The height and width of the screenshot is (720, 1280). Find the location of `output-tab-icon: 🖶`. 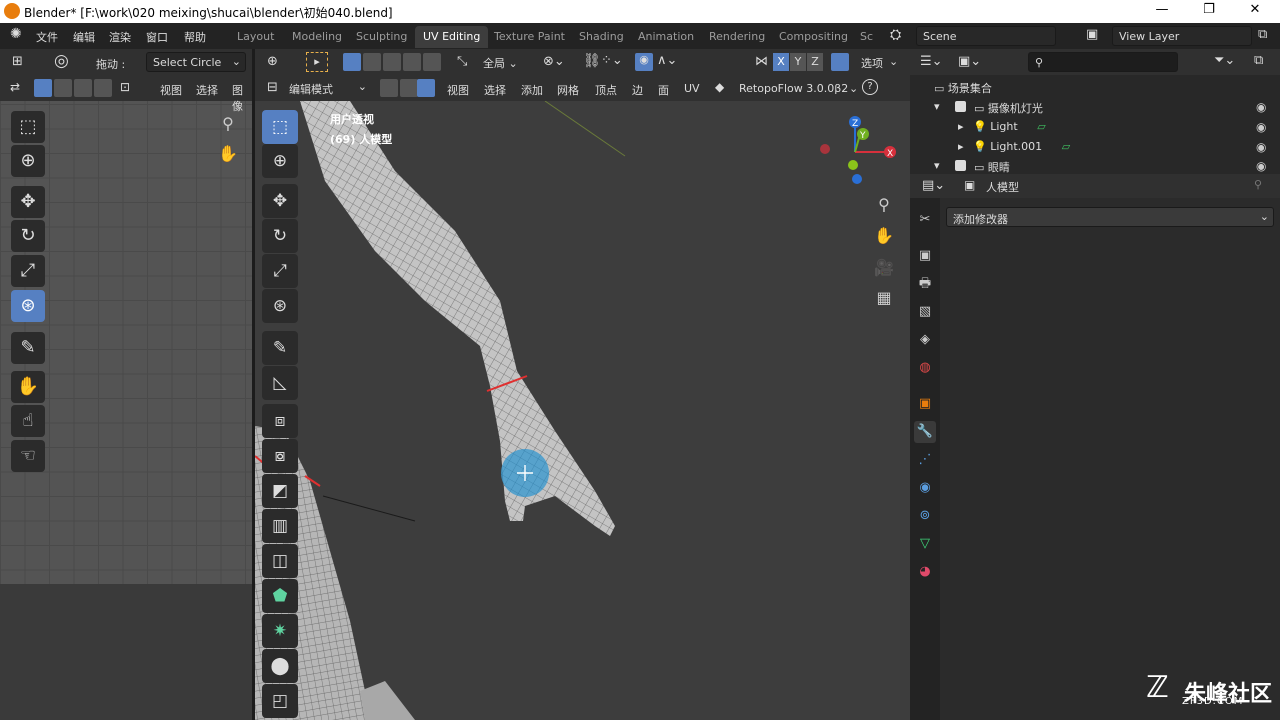

output-tab-icon: 🖶 is located at coordinates (925, 284).